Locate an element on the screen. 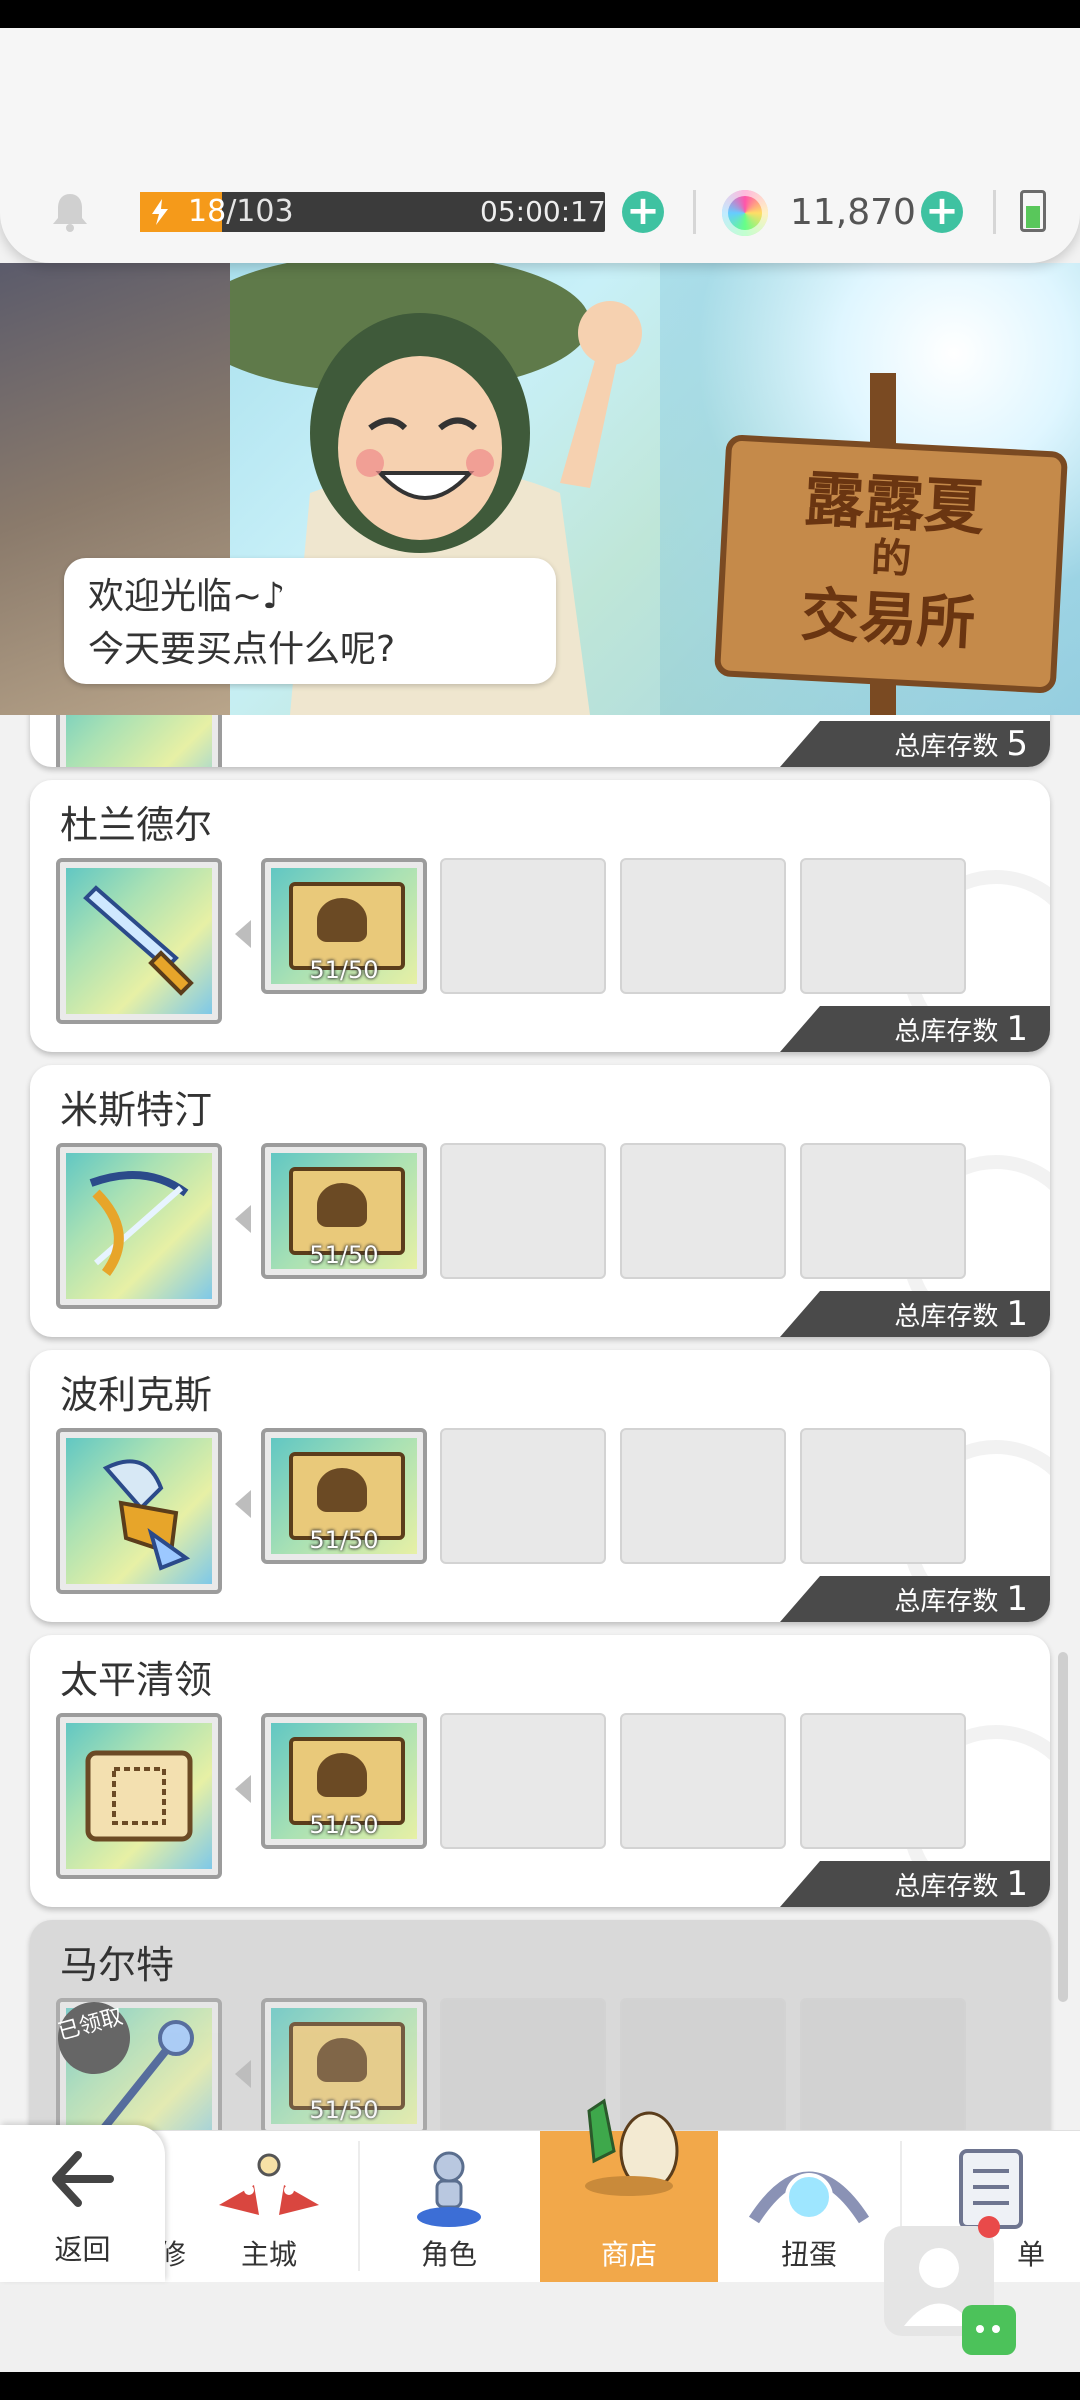 Image resolution: width=1080 pixels, height=2400 pixels. nav-label: 扭蛋 is located at coordinates (808, 2254).